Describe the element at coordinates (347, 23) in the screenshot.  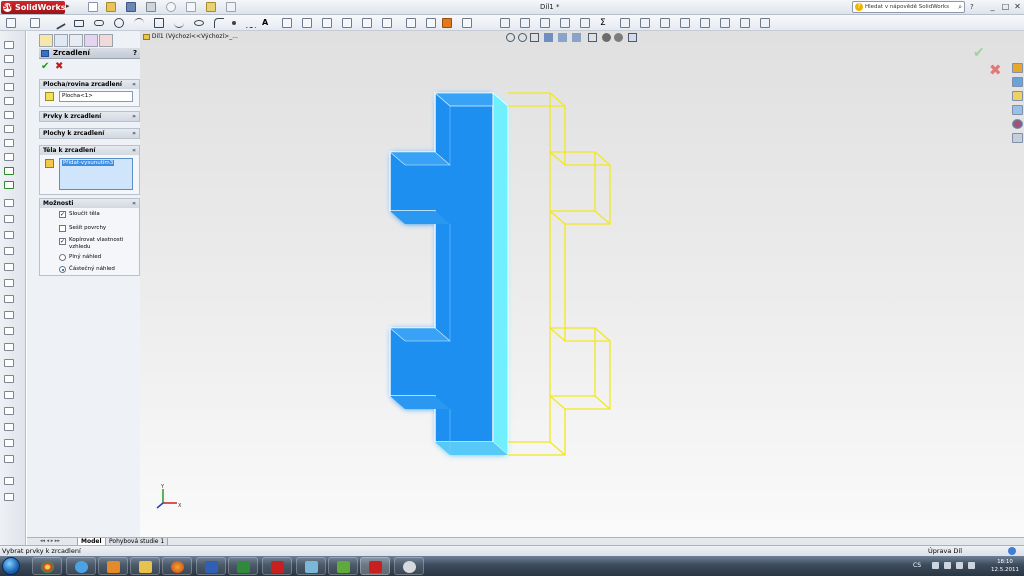
I see `mirror-entities-icon` at that location.